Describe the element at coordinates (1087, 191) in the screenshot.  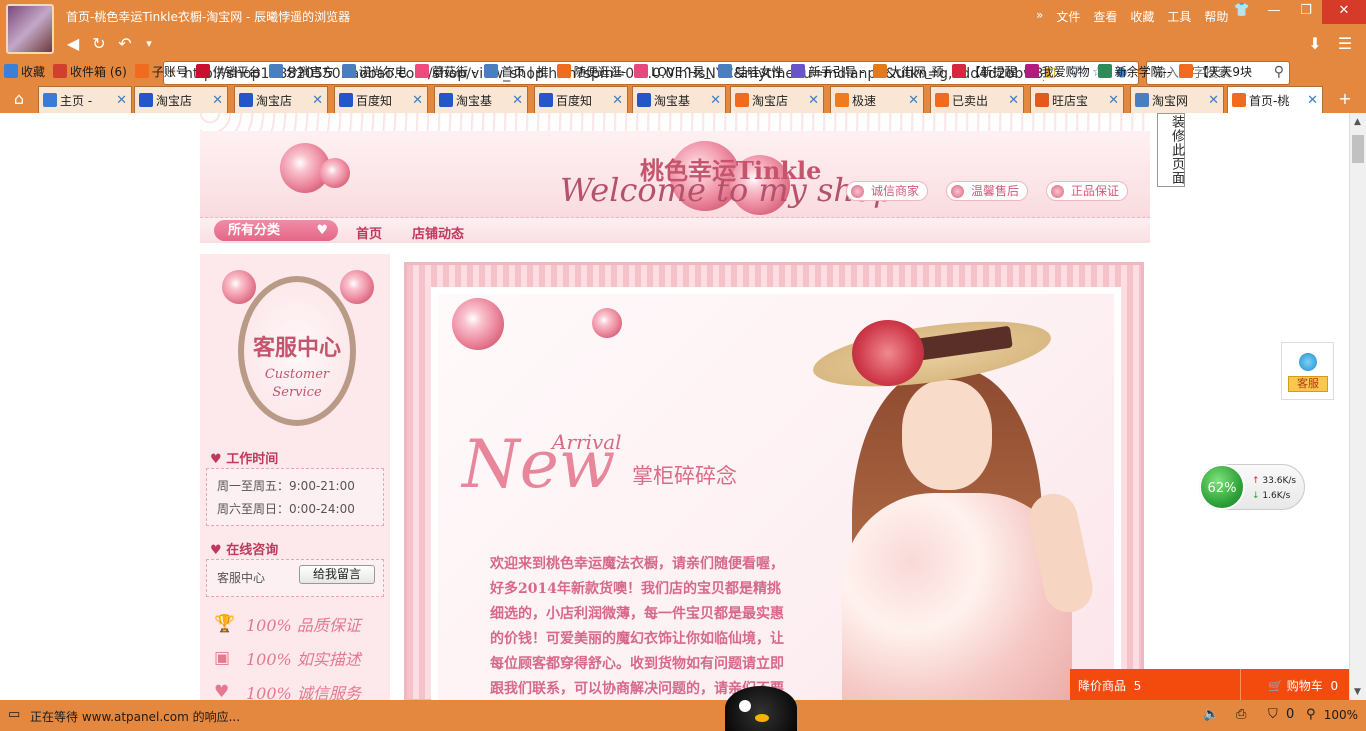
I see `promise-authentic-badge: 正品保证` at that location.